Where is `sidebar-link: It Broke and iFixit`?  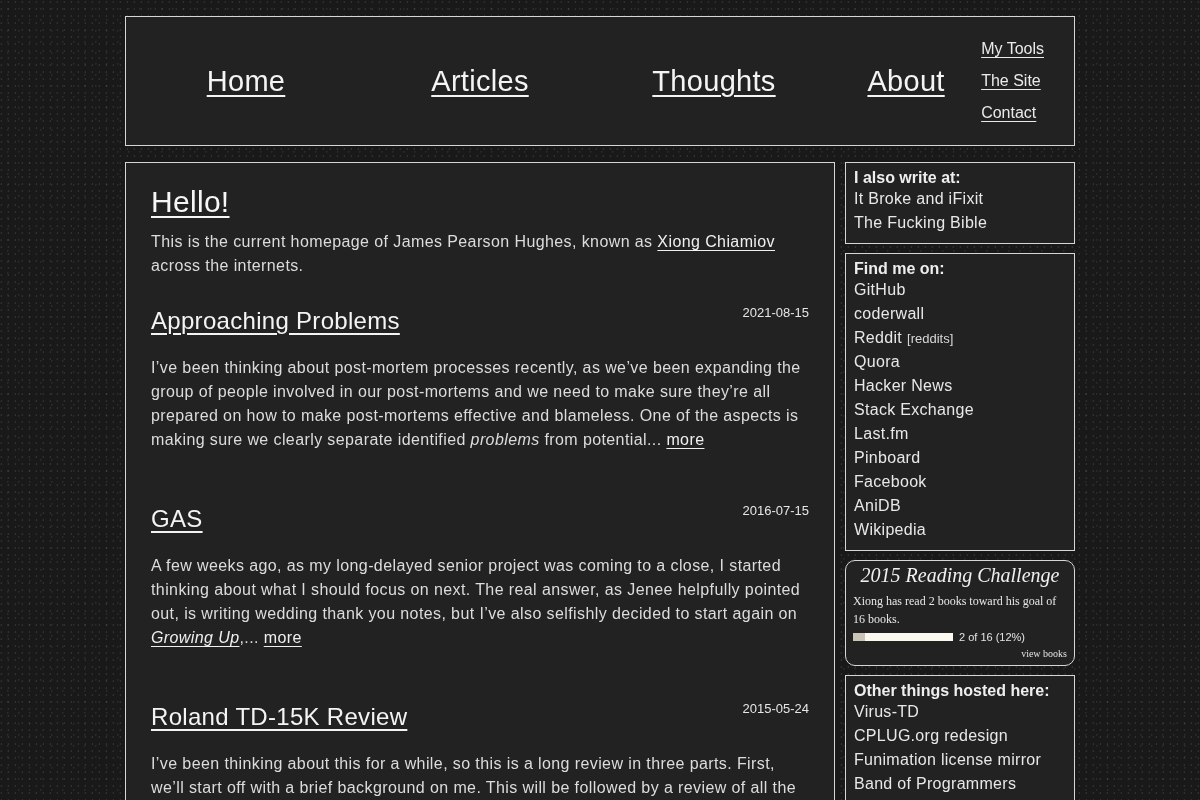 sidebar-link: It Broke and iFixit is located at coordinates (919, 199).